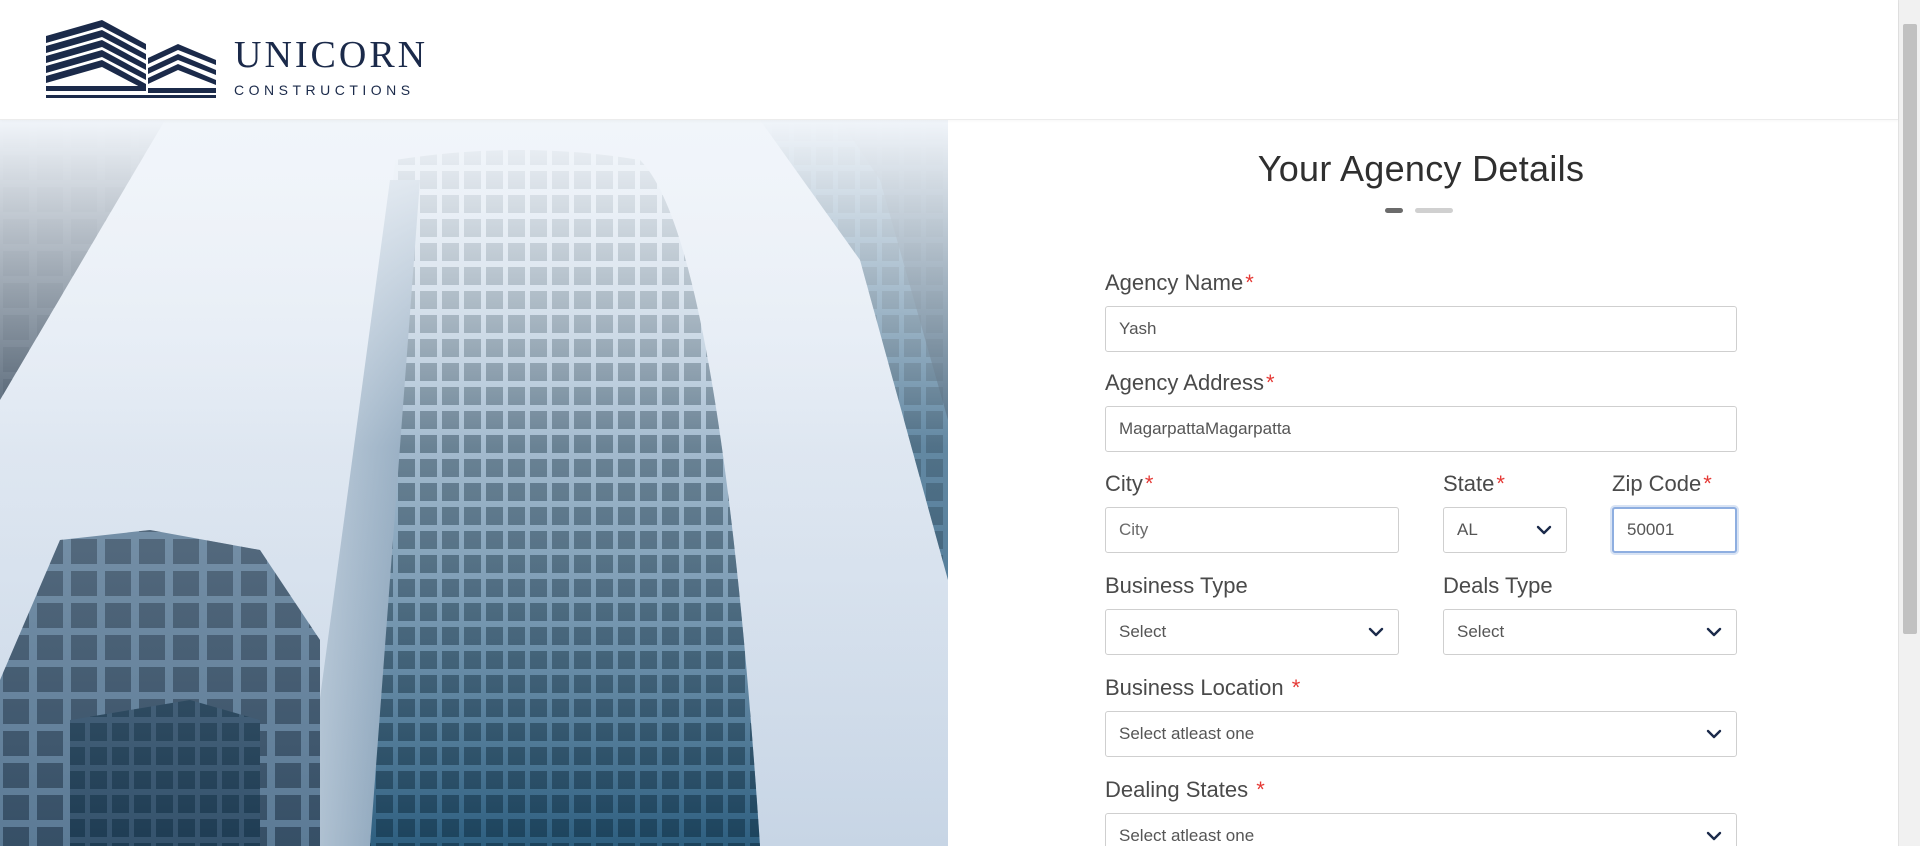 This screenshot has height=846, width=1920. I want to click on brand-logo: UNICORN CONSTRUCTIONS, so click(236, 59).